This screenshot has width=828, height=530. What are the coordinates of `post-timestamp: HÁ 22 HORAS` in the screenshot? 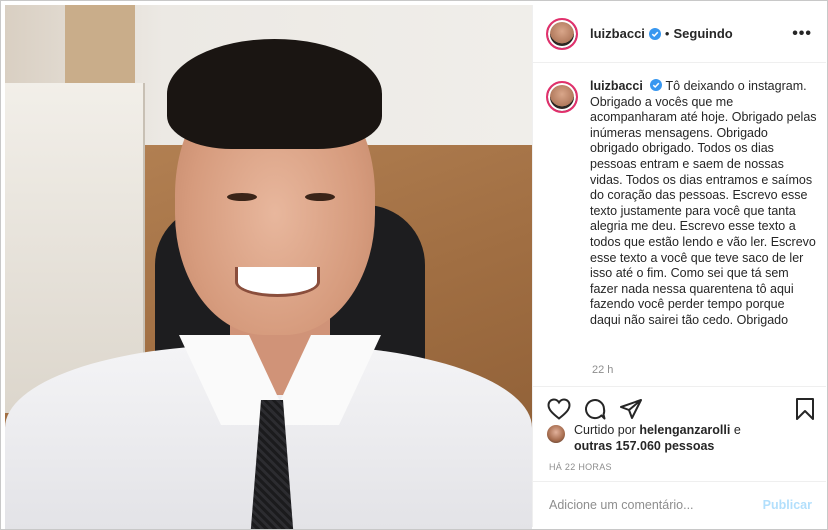 It's located at (580, 467).